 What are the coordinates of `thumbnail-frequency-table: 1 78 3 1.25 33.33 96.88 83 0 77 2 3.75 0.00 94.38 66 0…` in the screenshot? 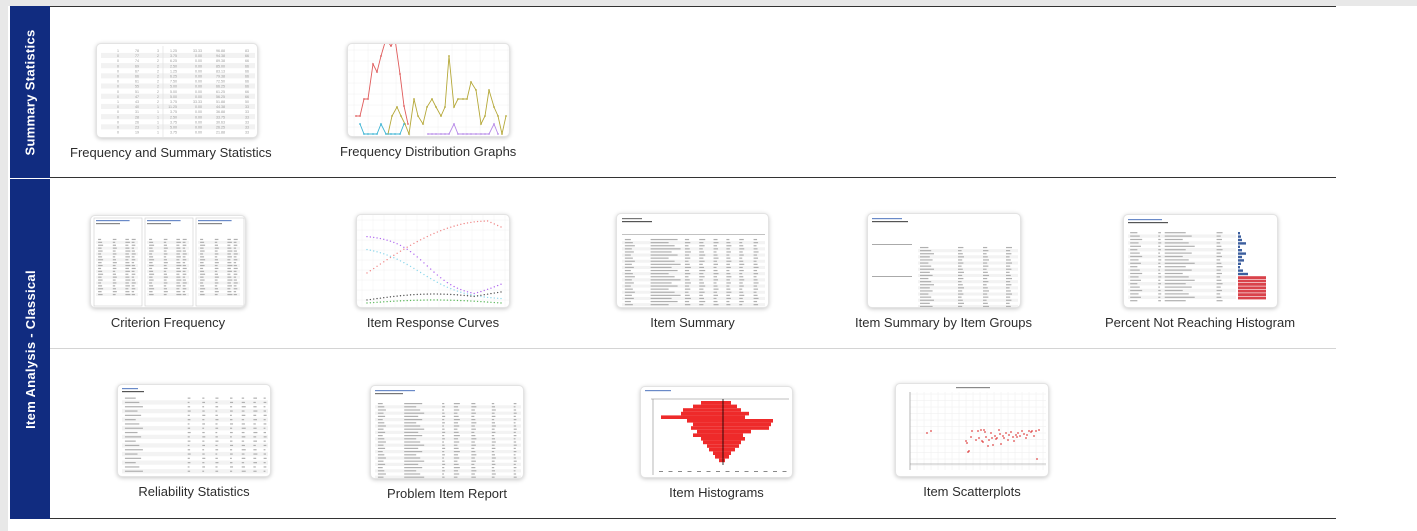 It's located at (177, 90).